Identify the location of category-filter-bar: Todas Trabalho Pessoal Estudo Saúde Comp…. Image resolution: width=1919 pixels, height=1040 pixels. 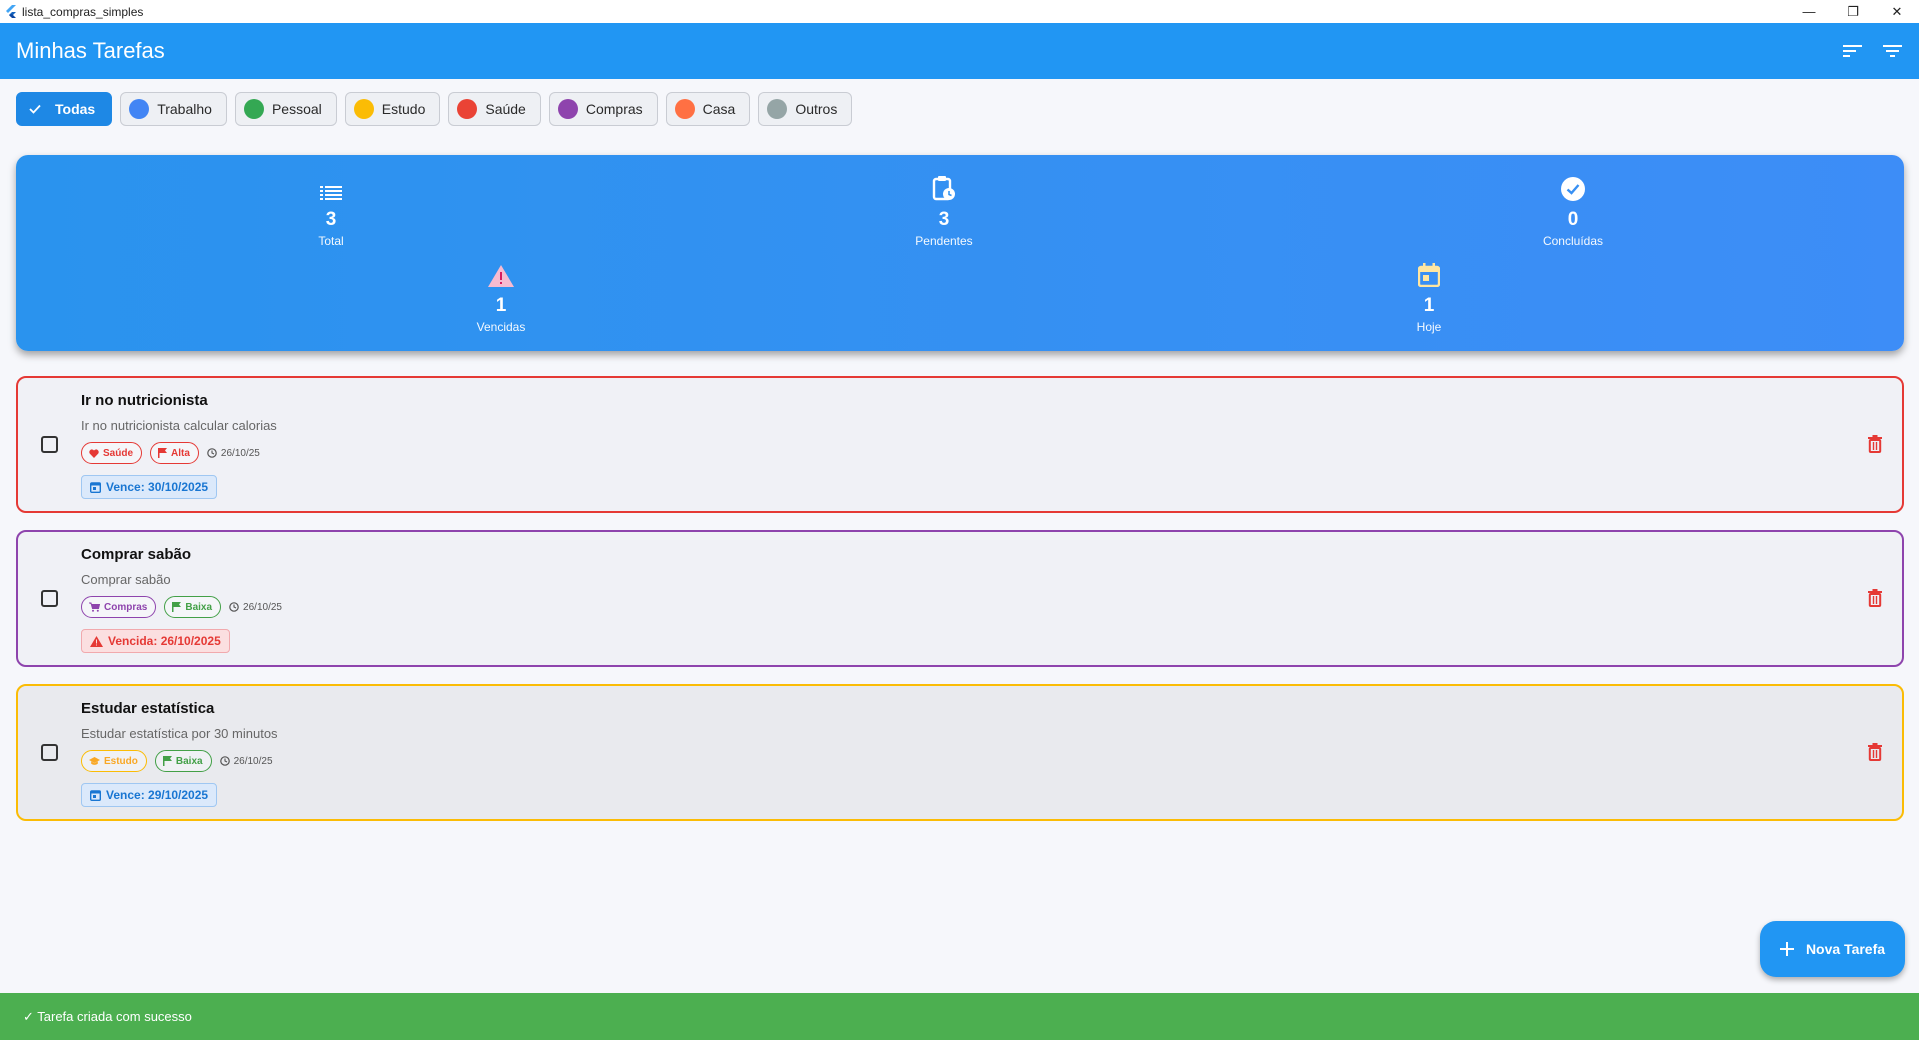
(434, 109).